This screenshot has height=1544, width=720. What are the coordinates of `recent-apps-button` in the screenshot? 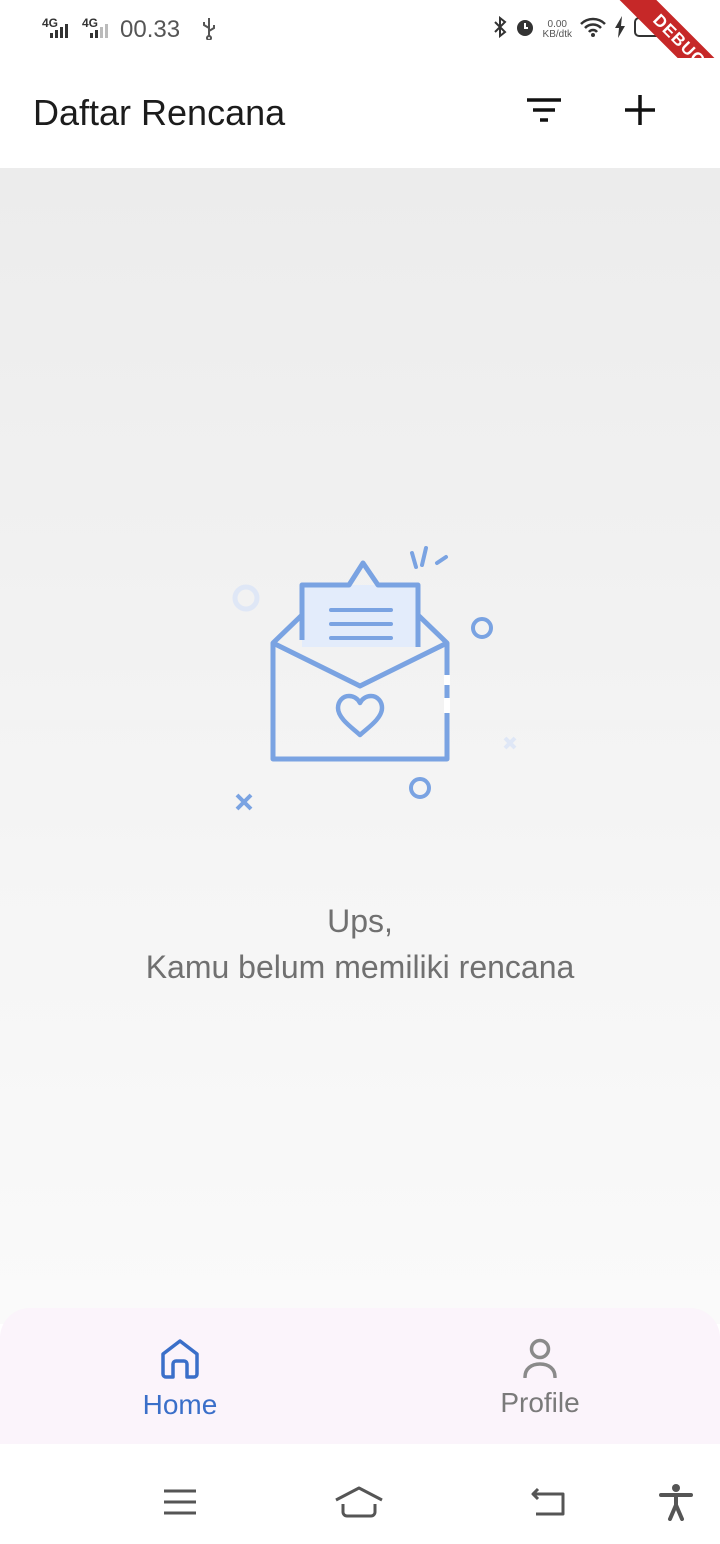 It's located at (180, 1504).